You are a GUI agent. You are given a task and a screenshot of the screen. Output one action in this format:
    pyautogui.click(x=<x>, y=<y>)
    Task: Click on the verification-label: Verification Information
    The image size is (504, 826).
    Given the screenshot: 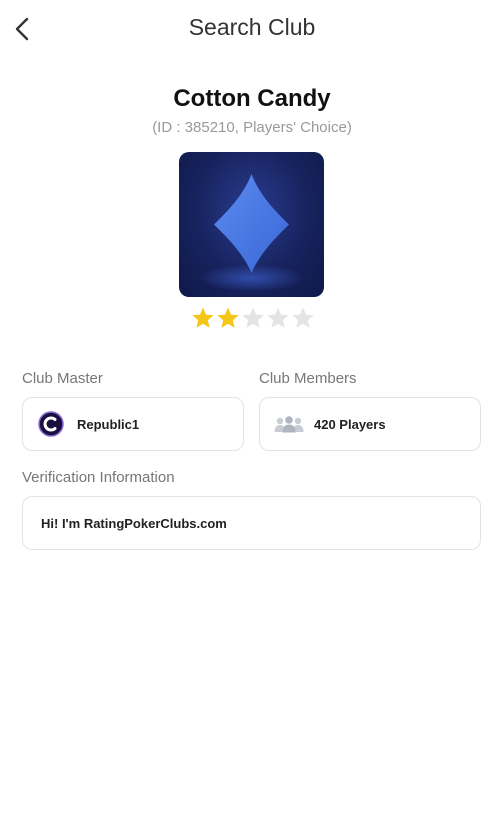 What is the action you would take?
    pyautogui.click(x=98, y=477)
    